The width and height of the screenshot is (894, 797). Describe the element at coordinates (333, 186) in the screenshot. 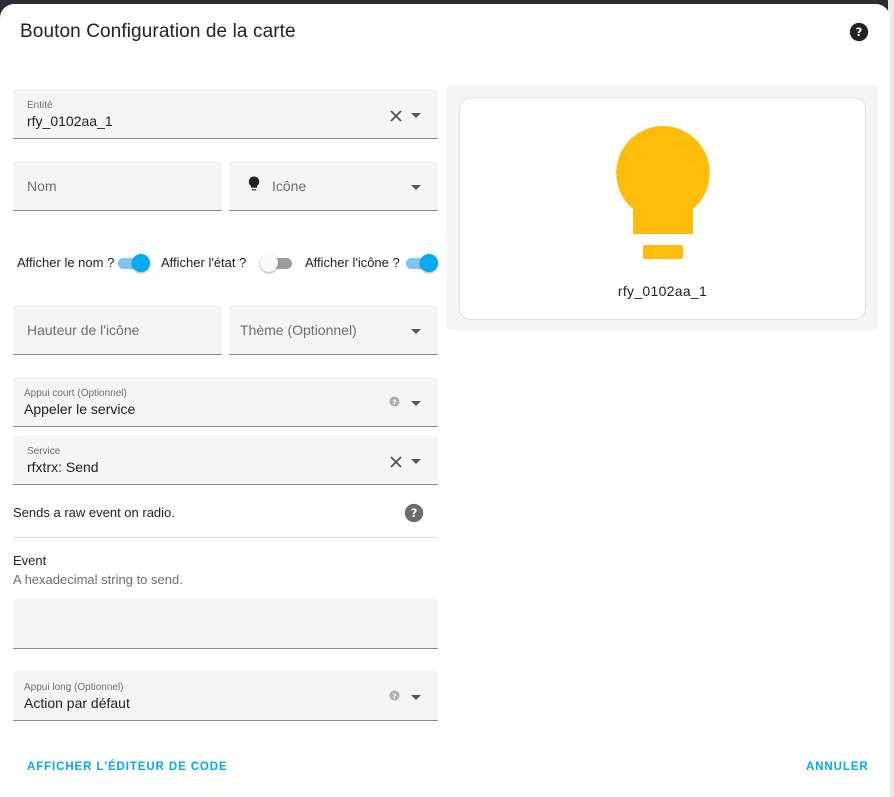

I see `icon-picker: Icône` at that location.